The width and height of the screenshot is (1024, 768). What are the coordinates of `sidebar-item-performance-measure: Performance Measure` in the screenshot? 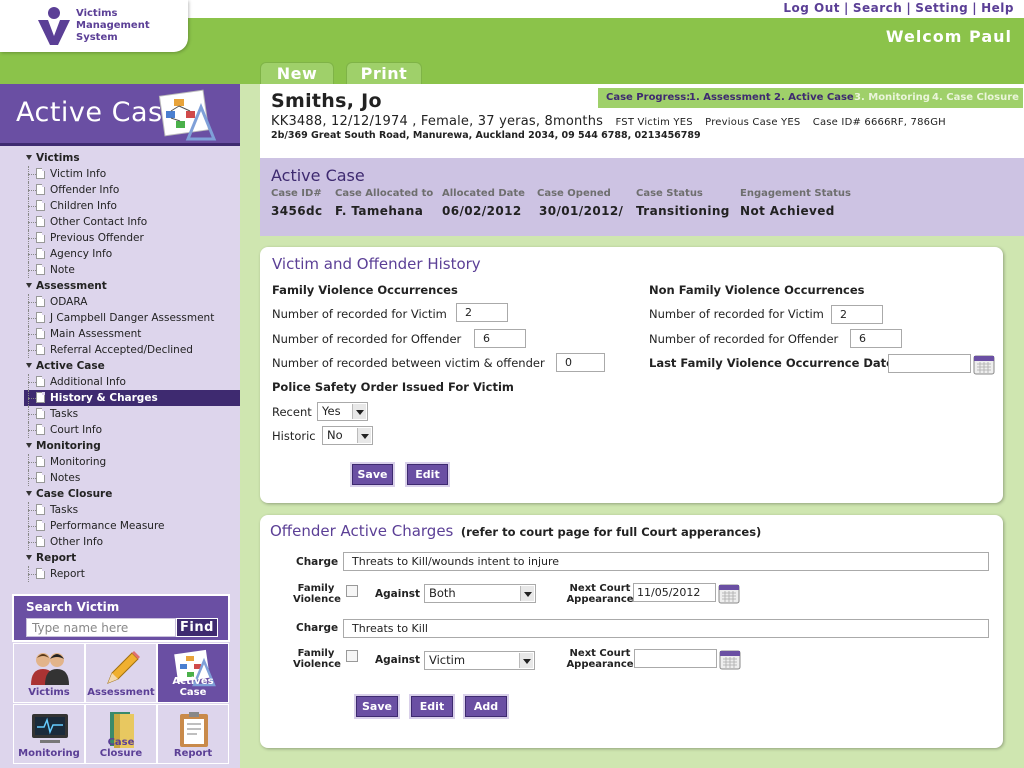 It's located at (132, 526).